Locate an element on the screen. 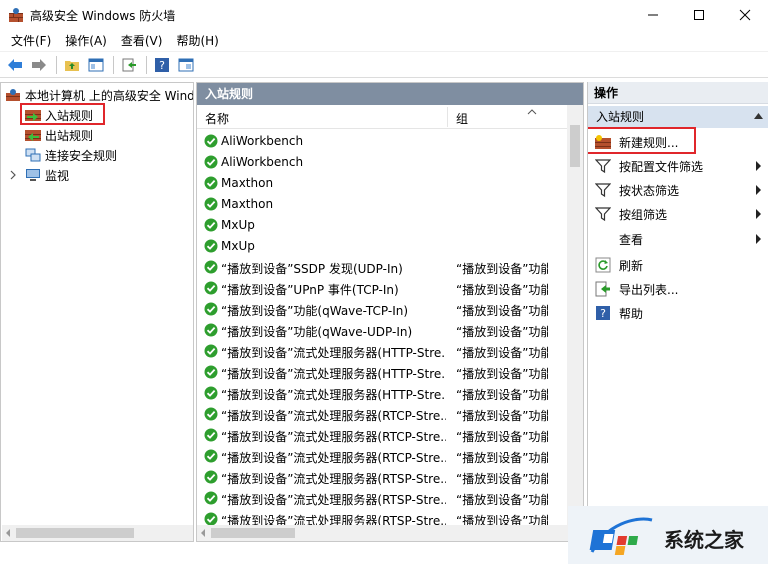  tree-item-monitoring: 监视 is located at coordinates (39, 175).